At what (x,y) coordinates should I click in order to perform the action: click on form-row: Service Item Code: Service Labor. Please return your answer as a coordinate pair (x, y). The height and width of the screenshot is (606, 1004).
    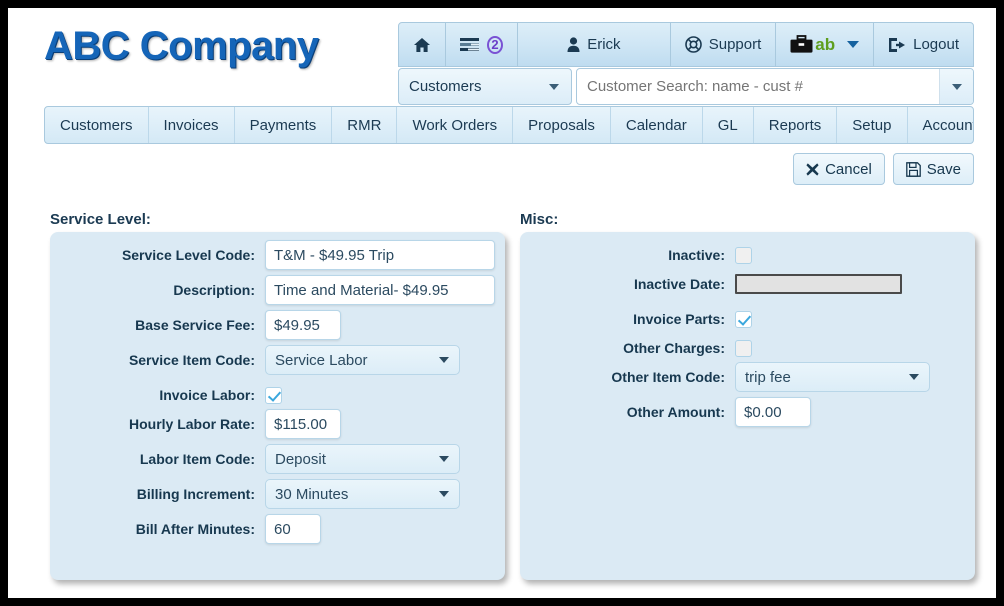
    Looking at the image, I should click on (277, 360).